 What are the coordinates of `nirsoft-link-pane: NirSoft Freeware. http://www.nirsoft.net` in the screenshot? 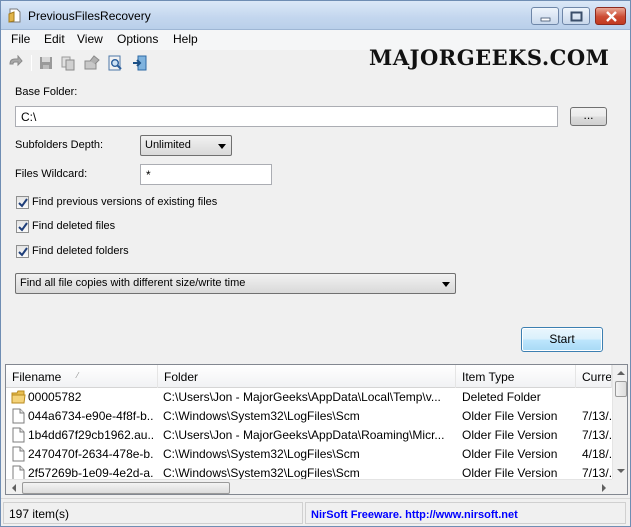 It's located at (465, 513).